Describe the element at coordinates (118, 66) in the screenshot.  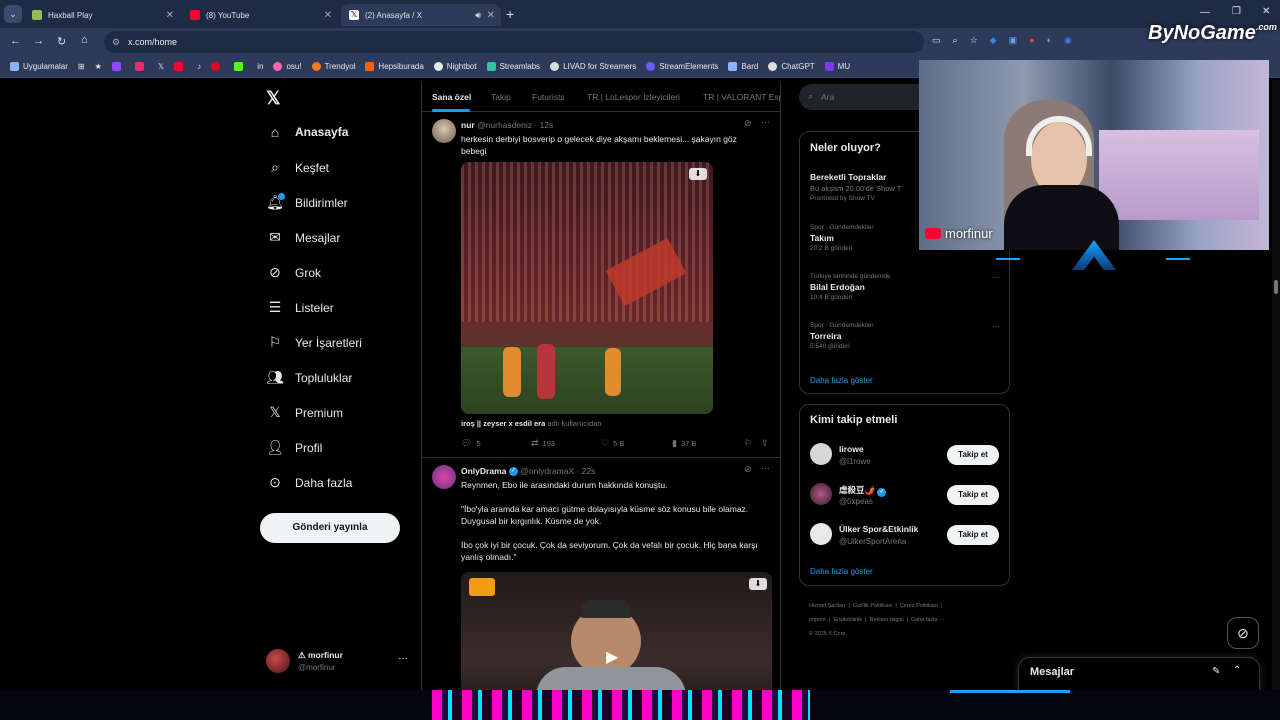
I see `twitch-icon` at that location.